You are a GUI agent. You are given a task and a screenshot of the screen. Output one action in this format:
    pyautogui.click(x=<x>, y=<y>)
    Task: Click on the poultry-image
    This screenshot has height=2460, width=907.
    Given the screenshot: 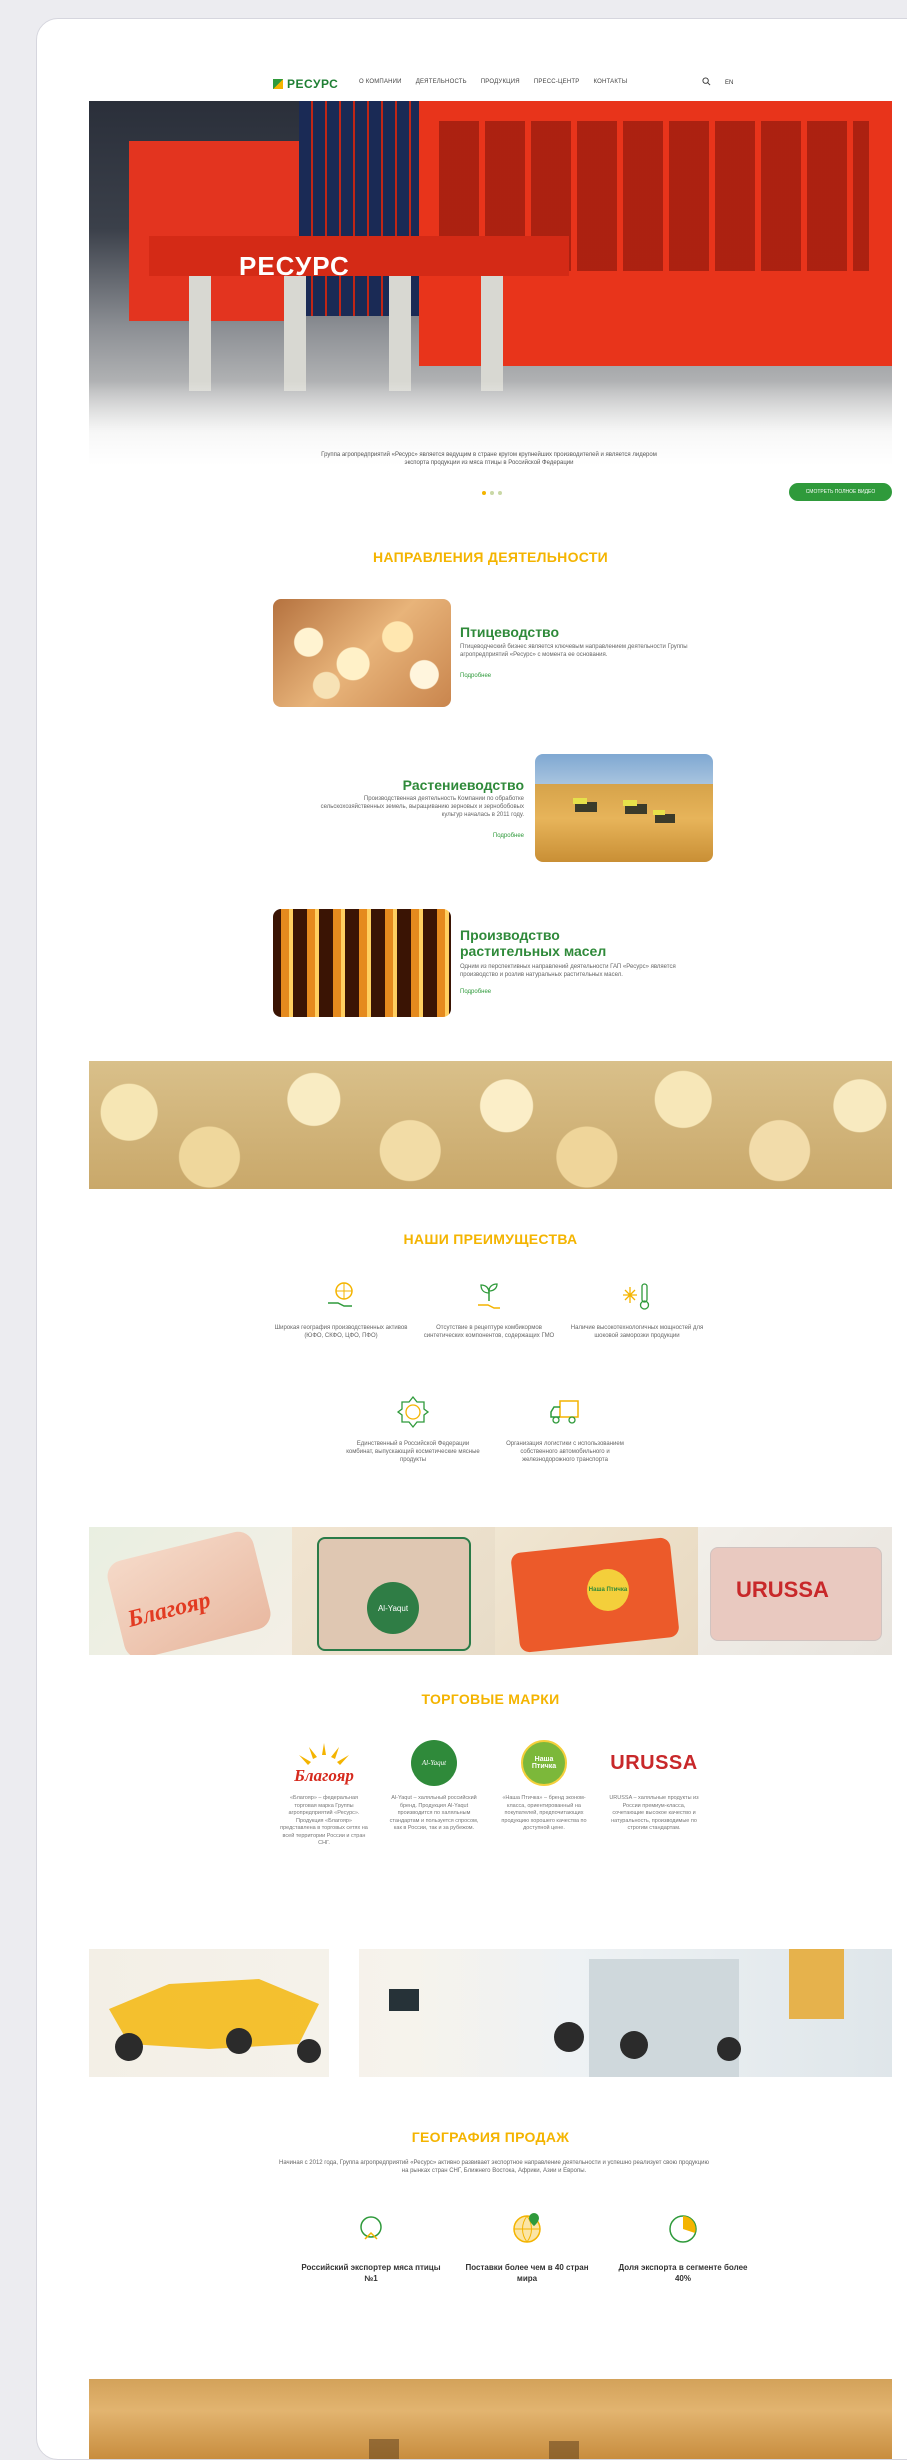 What is the action you would take?
    pyautogui.click(x=362, y=653)
    